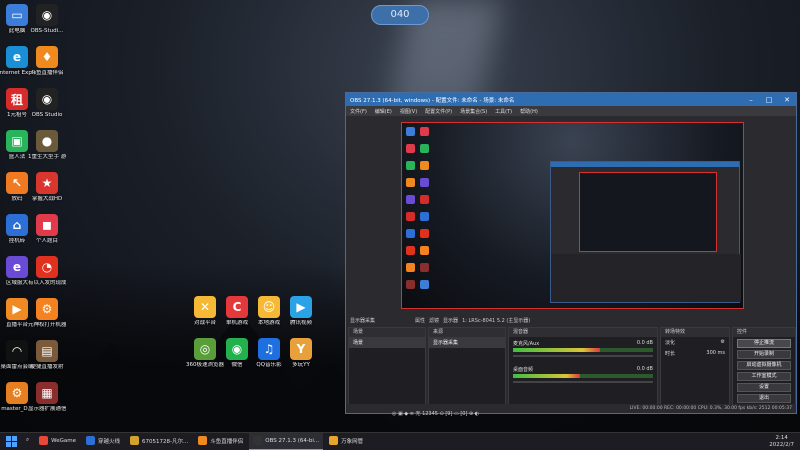 The width and height of the screenshot is (800, 450). What do you see at coordinates (723, 342) in the screenshot?
I see `gear-icon: ⚙` at bounding box center [723, 342].